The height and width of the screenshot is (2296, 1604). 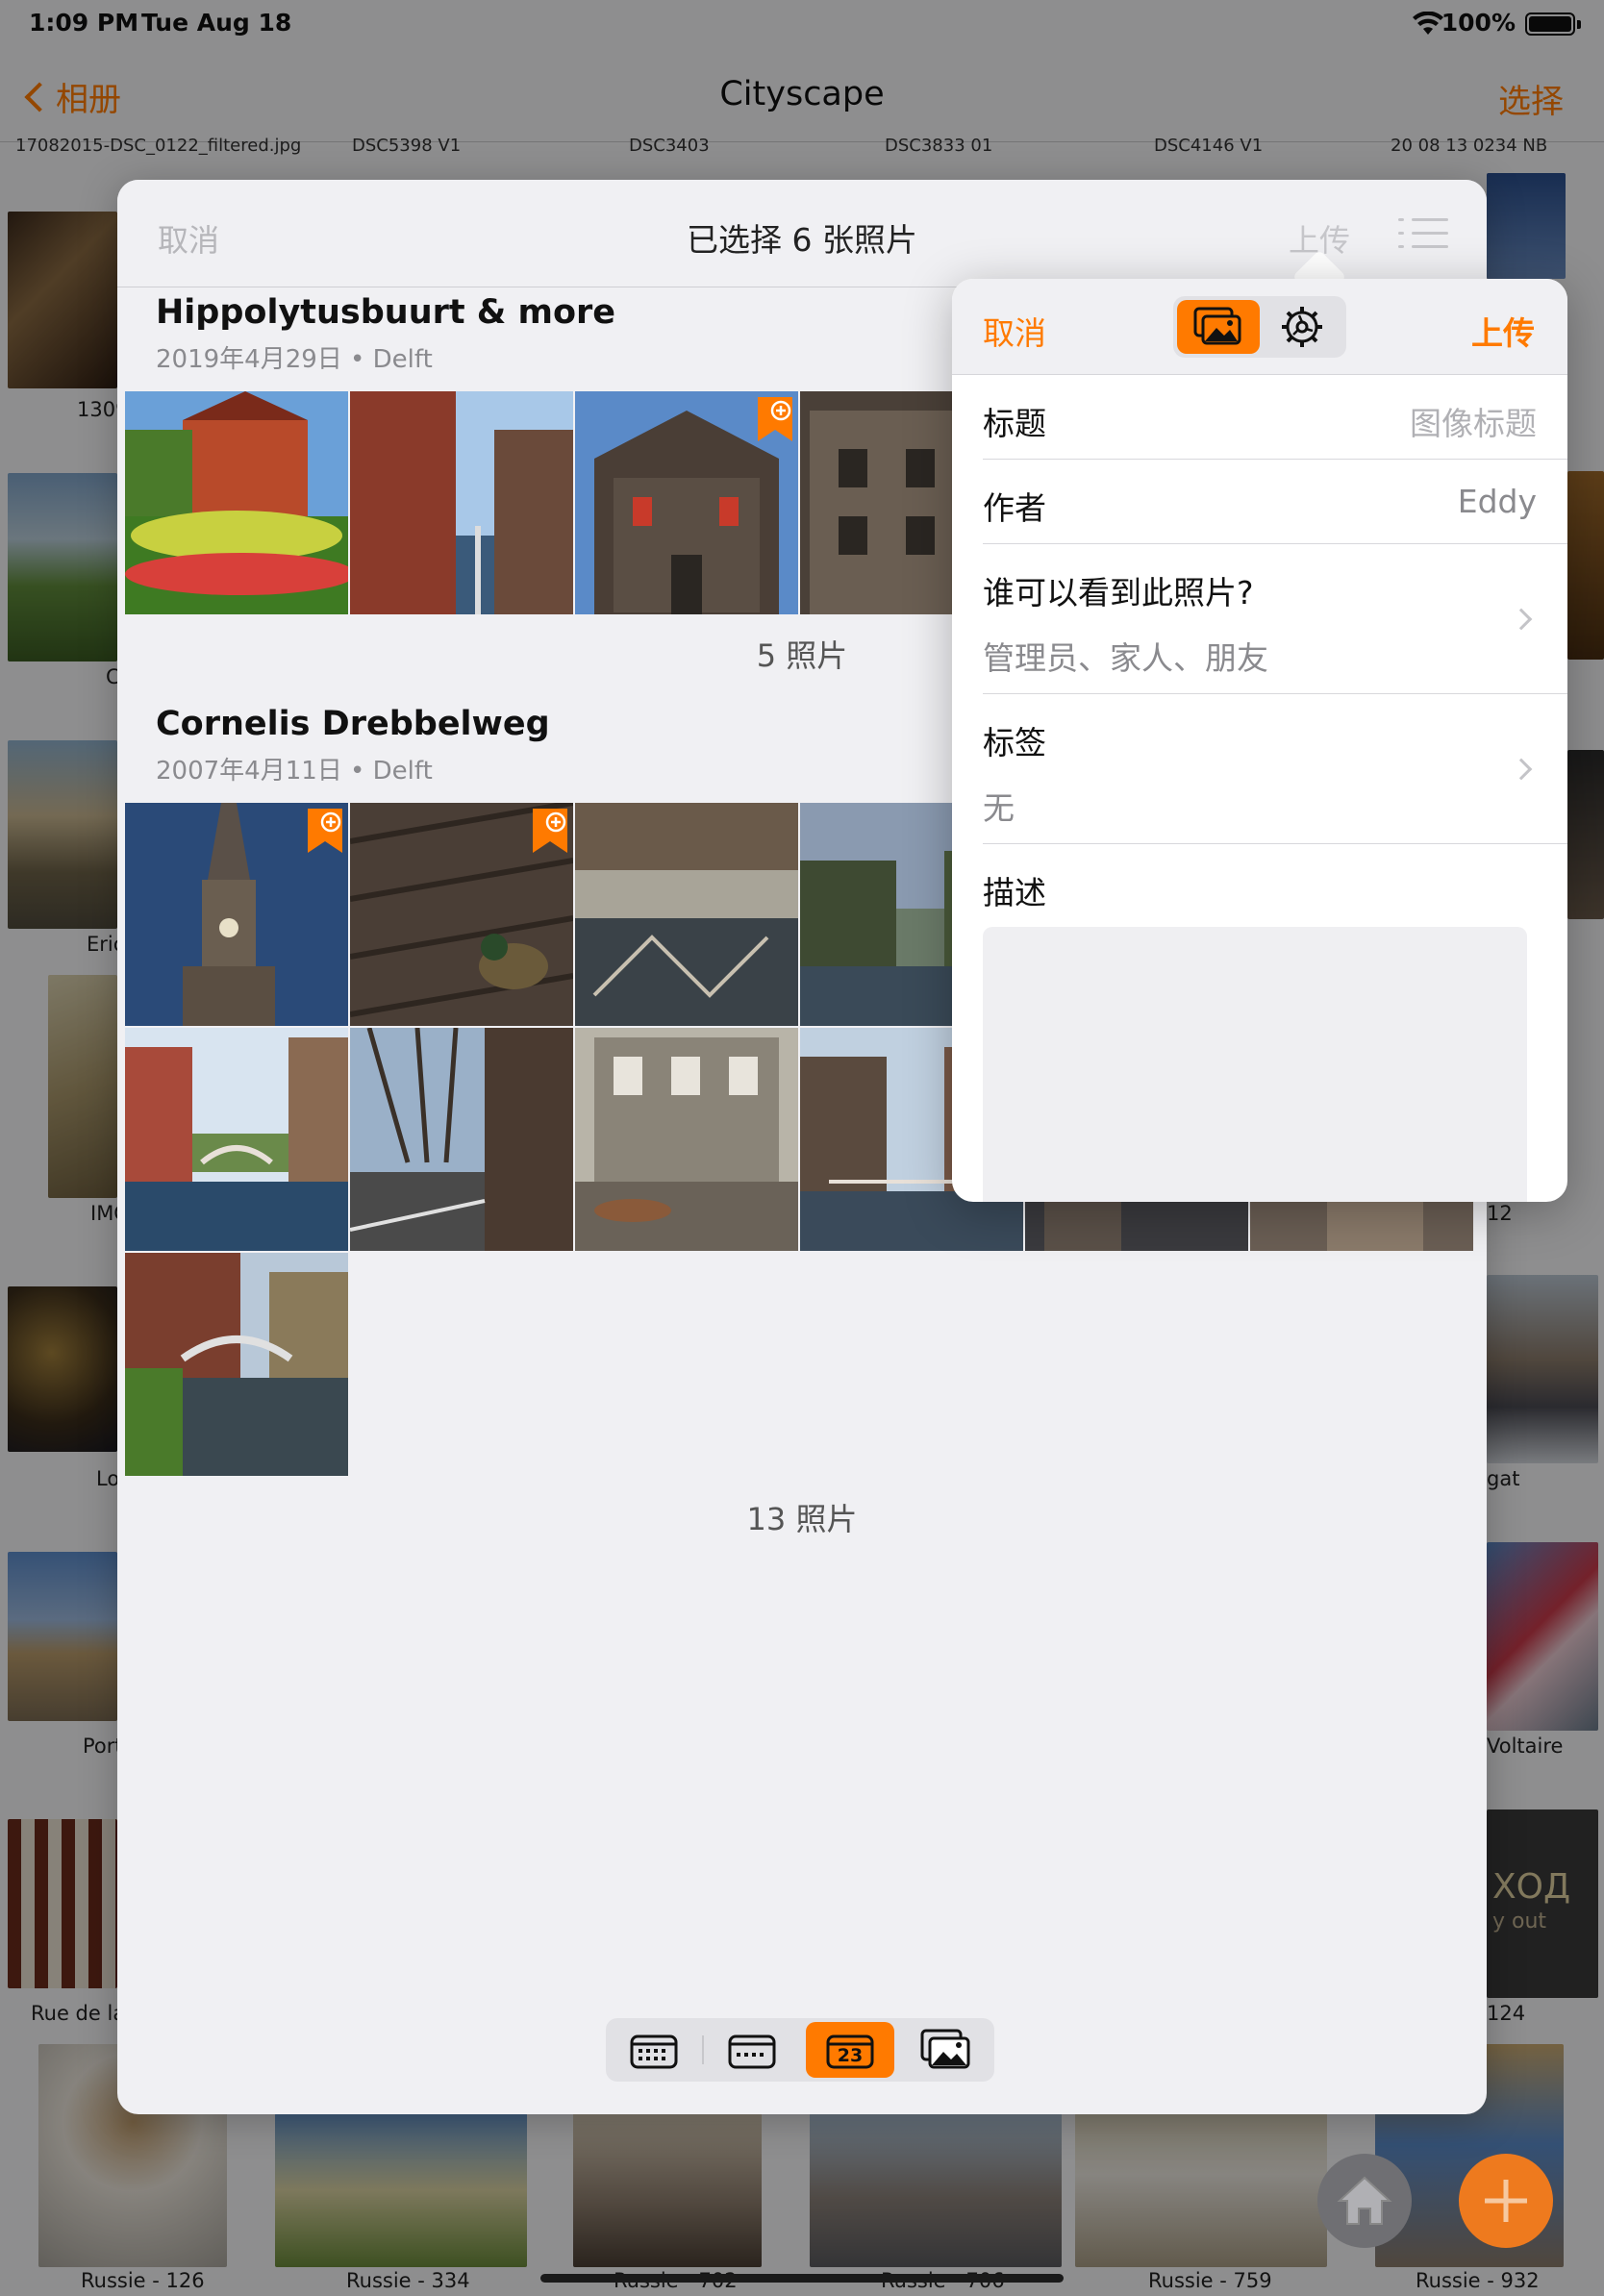 I want to click on photo-properties-tab, so click(x=1218, y=327).